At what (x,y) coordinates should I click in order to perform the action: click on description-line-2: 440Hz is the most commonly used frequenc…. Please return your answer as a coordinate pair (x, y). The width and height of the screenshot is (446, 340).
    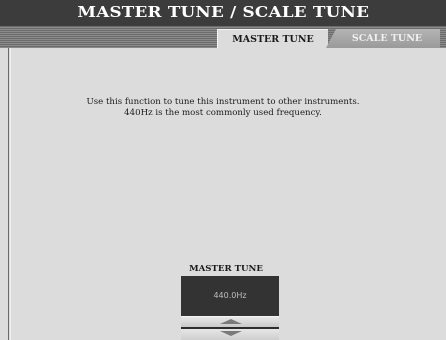
    Looking at the image, I should click on (223, 113).